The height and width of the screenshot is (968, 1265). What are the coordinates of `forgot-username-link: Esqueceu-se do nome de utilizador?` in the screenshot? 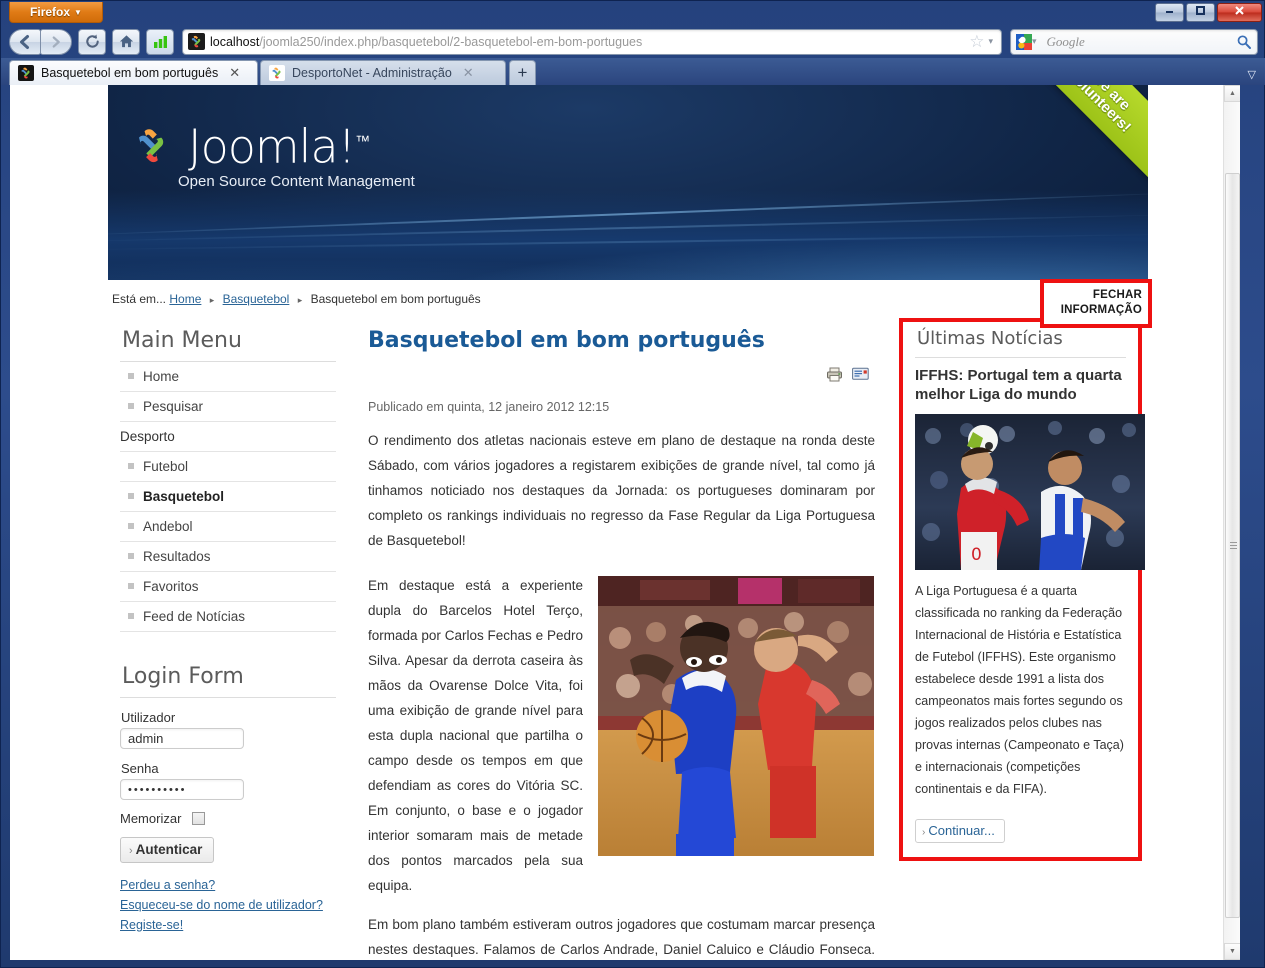 It's located at (228, 905).